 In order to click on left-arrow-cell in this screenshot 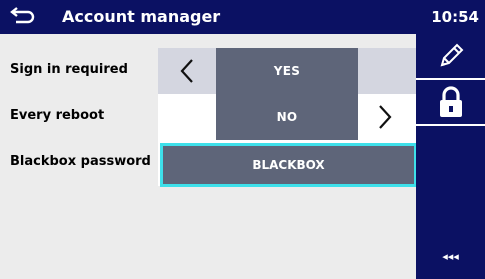, I will do `click(187, 117)`.